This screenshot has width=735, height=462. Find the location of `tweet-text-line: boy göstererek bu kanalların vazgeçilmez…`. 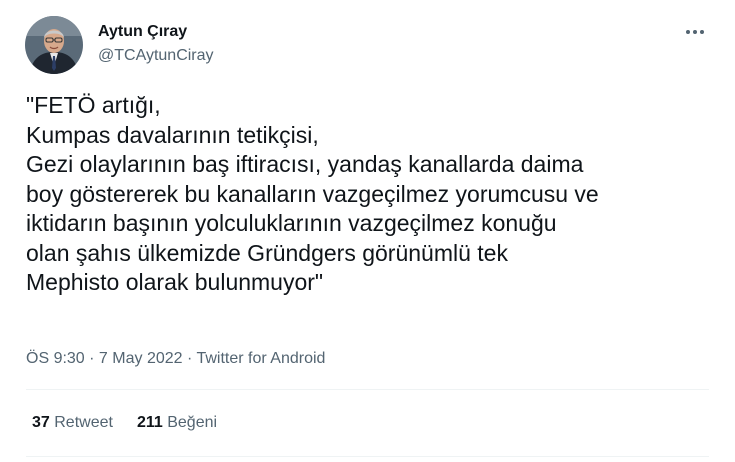

tweet-text-line: boy göstererek bu kanalların vazgeçilmez… is located at coordinates (312, 193).